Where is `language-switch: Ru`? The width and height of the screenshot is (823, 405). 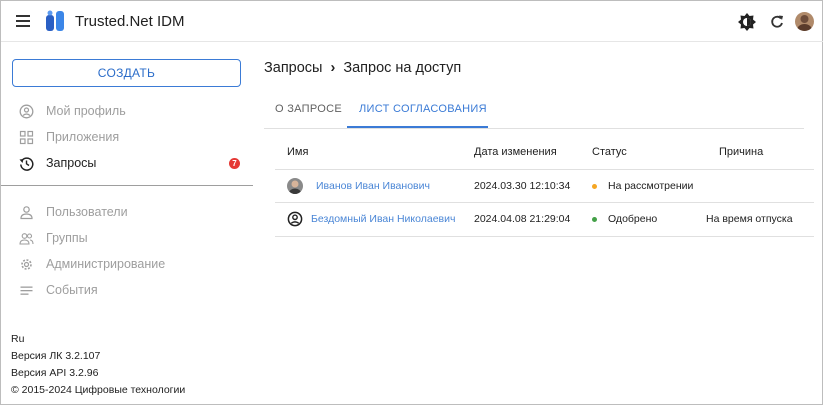 language-switch: Ru is located at coordinates (17, 339).